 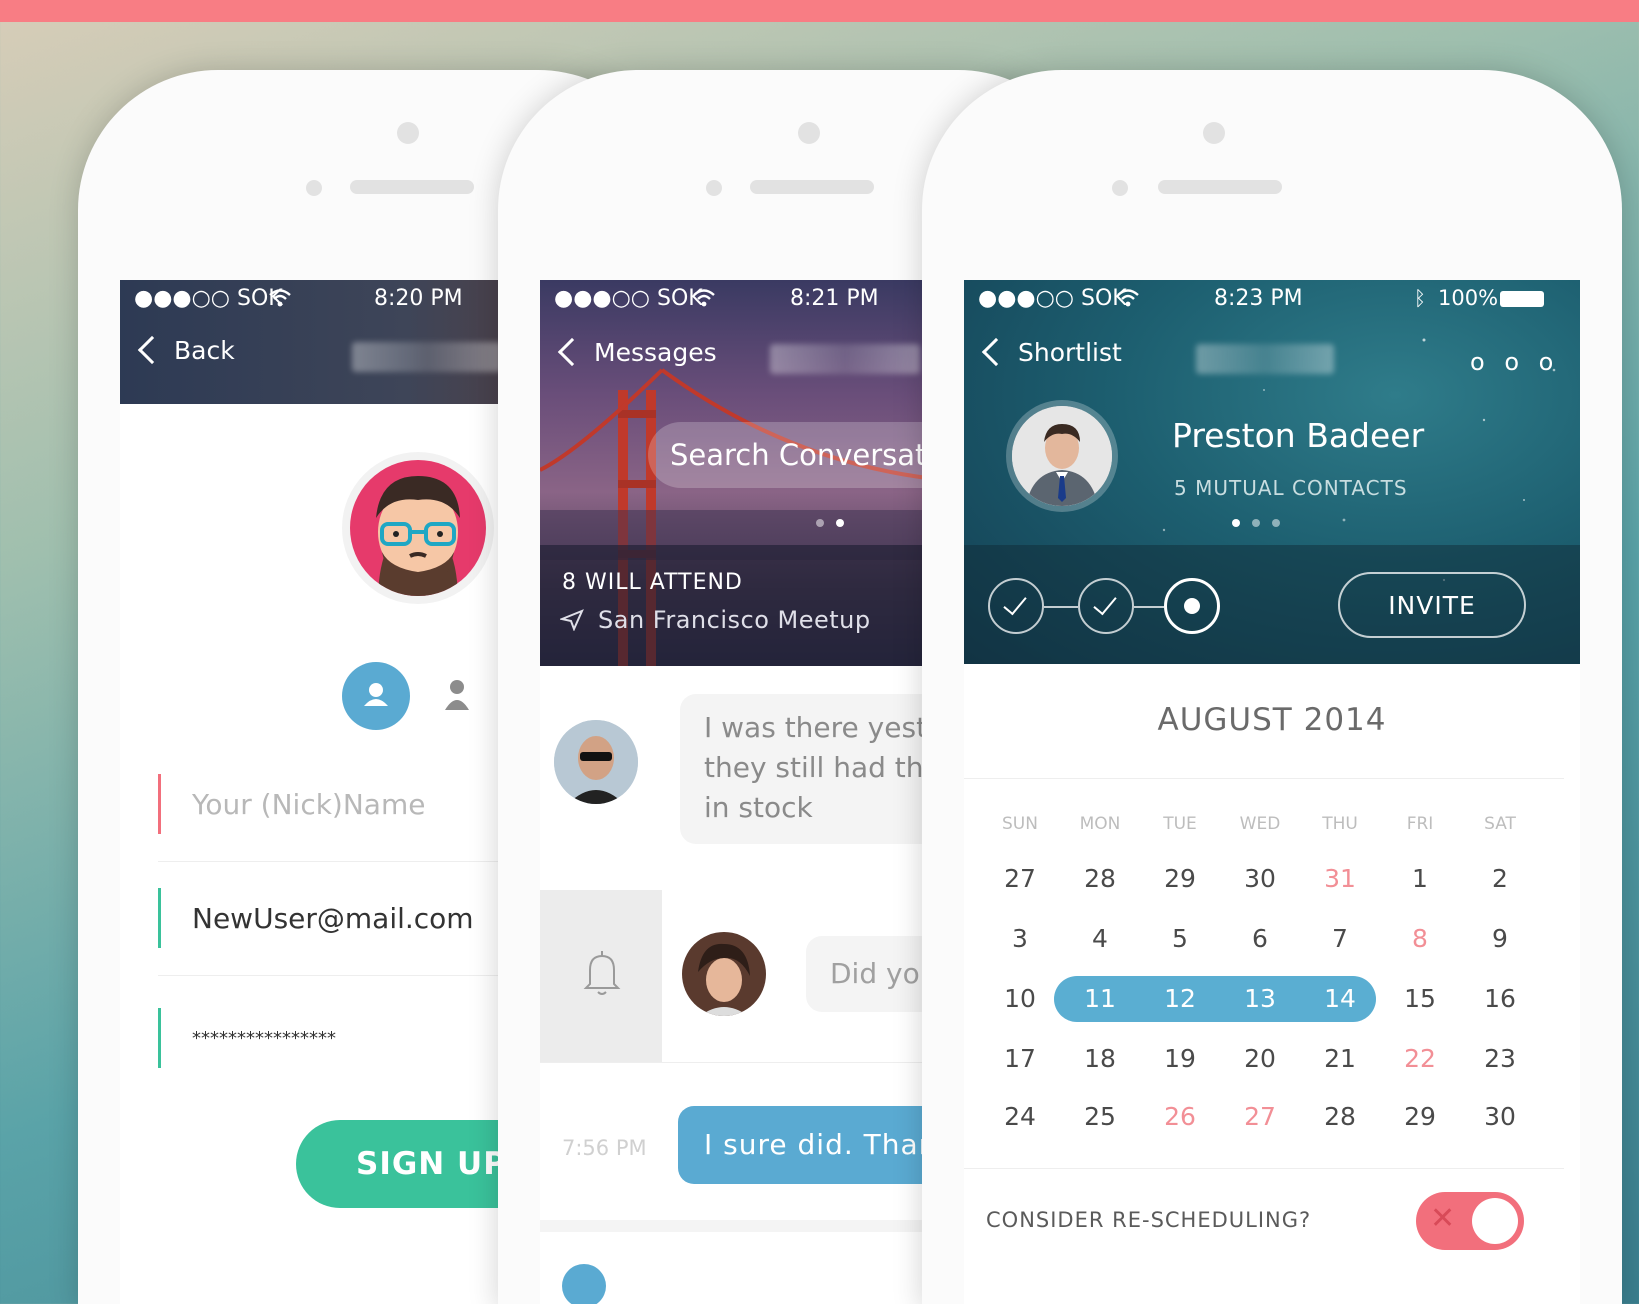 What do you see at coordinates (1432, 605) in the screenshot?
I see `invite-button: INVITE` at bounding box center [1432, 605].